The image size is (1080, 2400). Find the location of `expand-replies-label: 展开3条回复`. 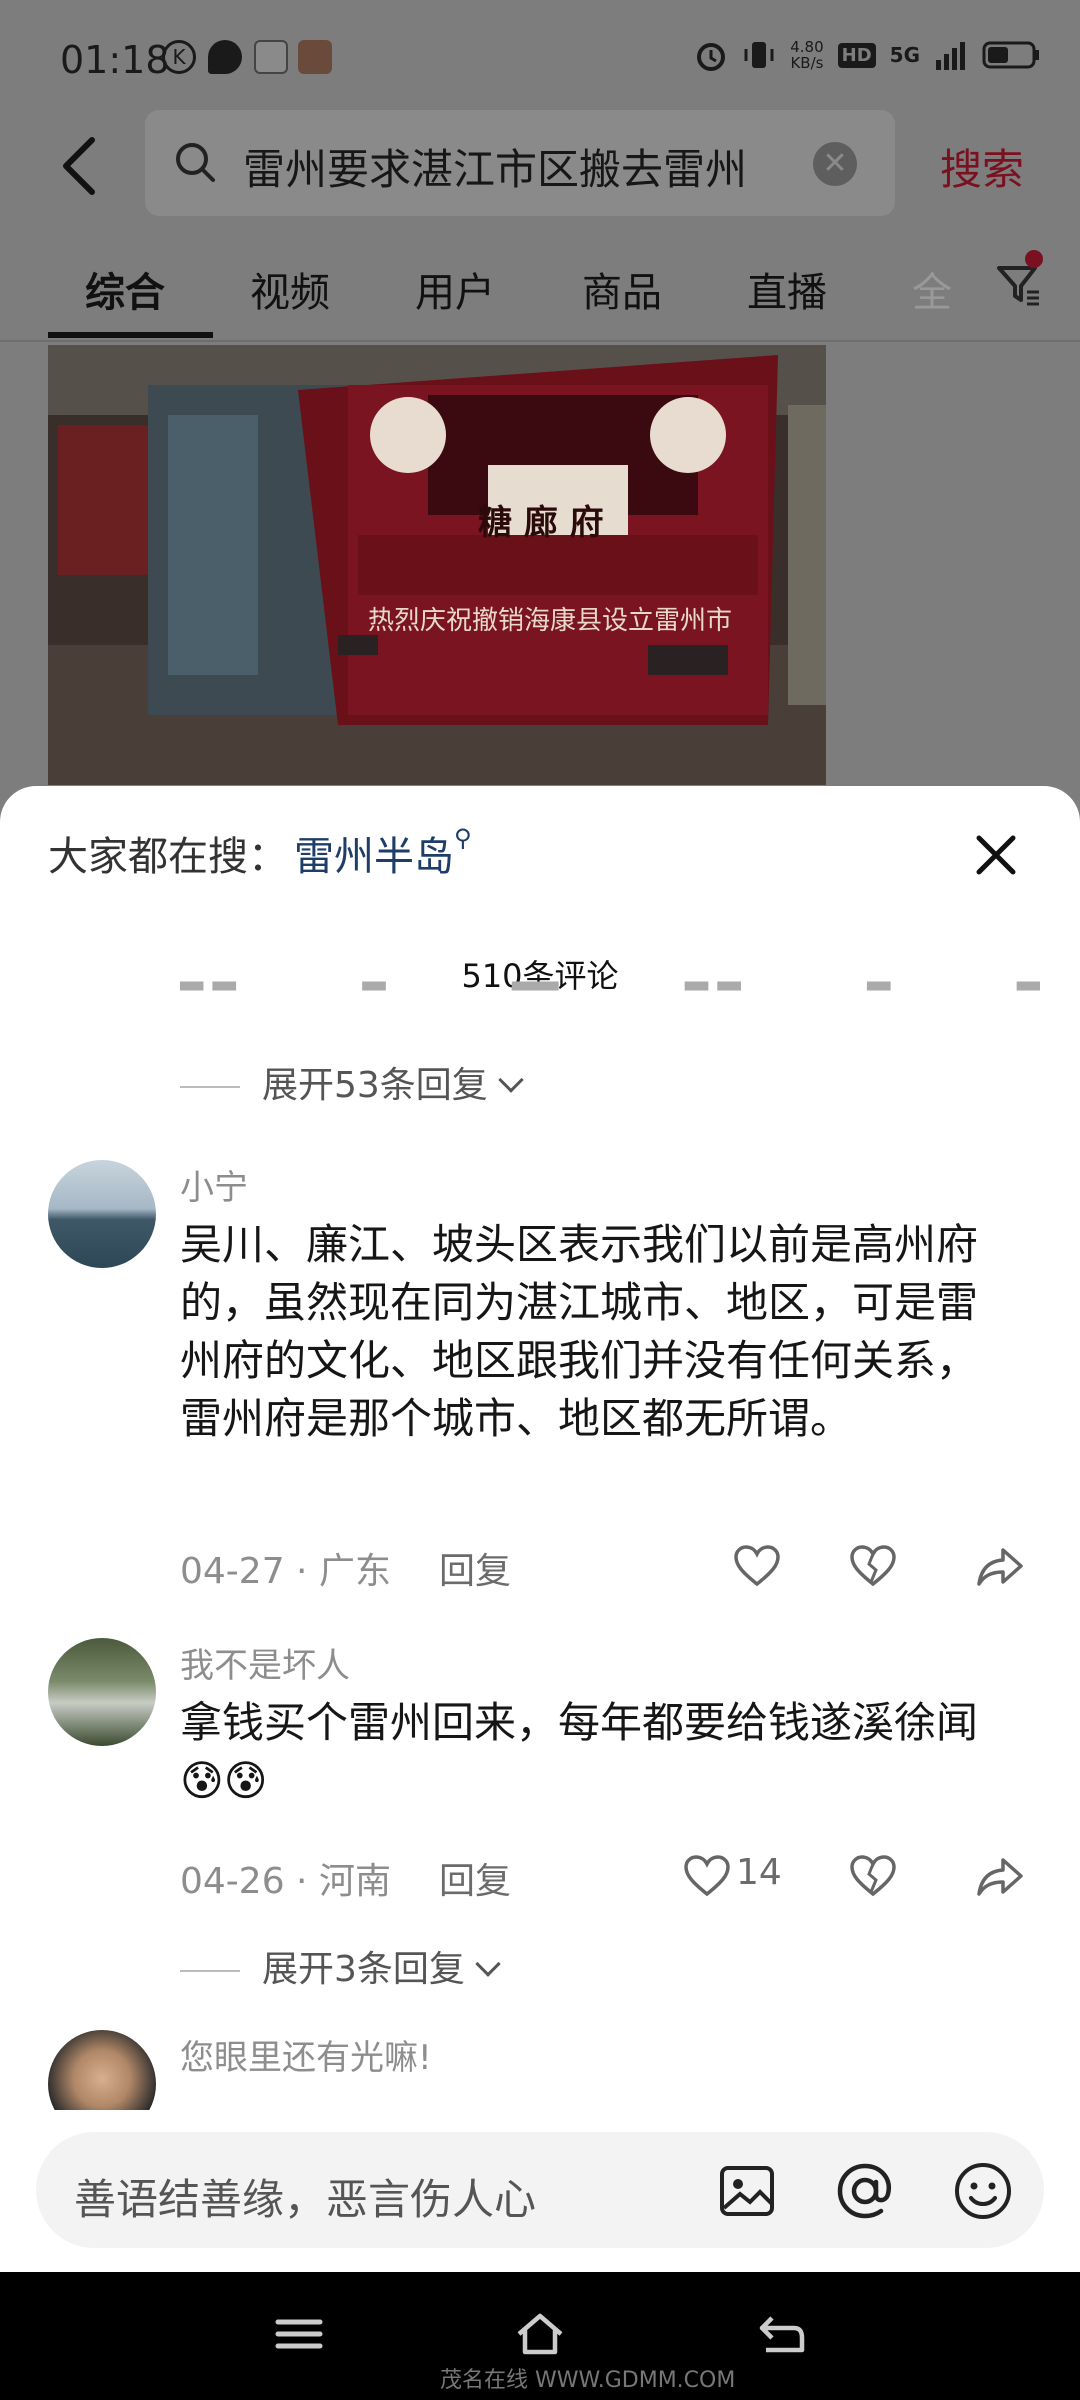

expand-replies-label: 展开3条回复 is located at coordinates (363, 1969).